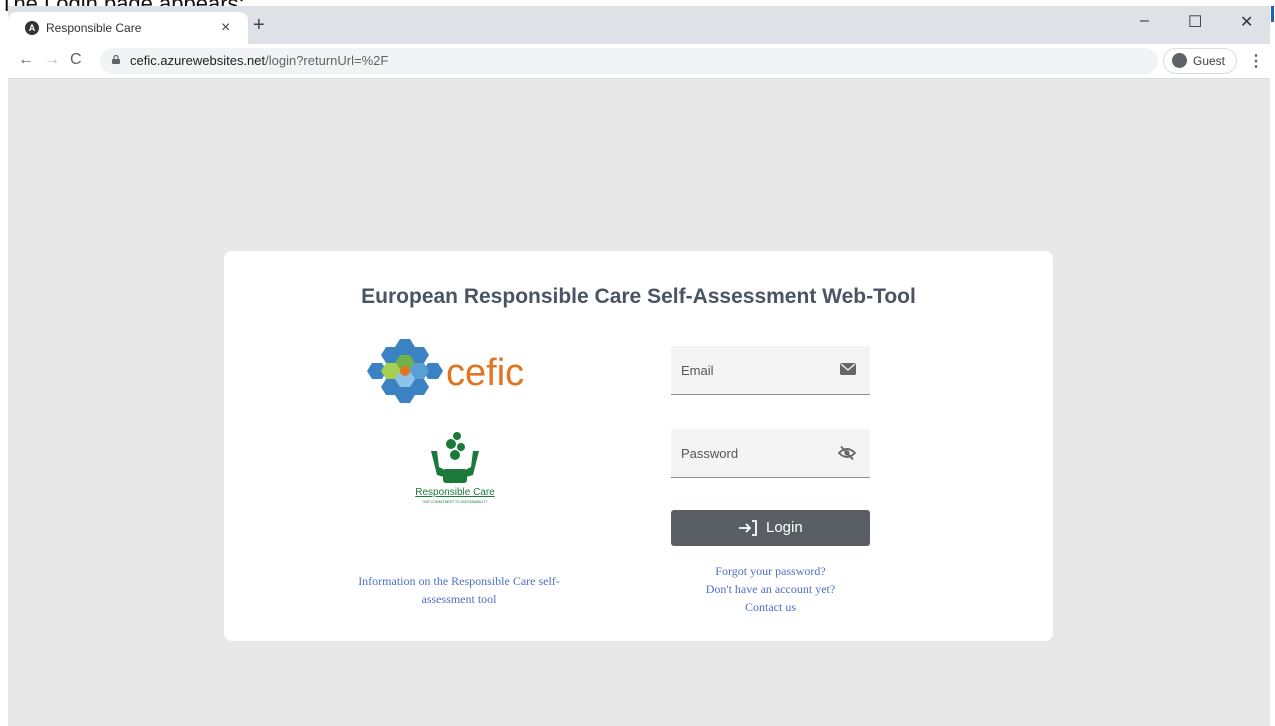 The height and width of the screenshot is (726, 1275). What do you see at coordinates (1256, 61) in the screenshot?
I see `menu-icon: ⋮` at bounding box center [1256, 61].